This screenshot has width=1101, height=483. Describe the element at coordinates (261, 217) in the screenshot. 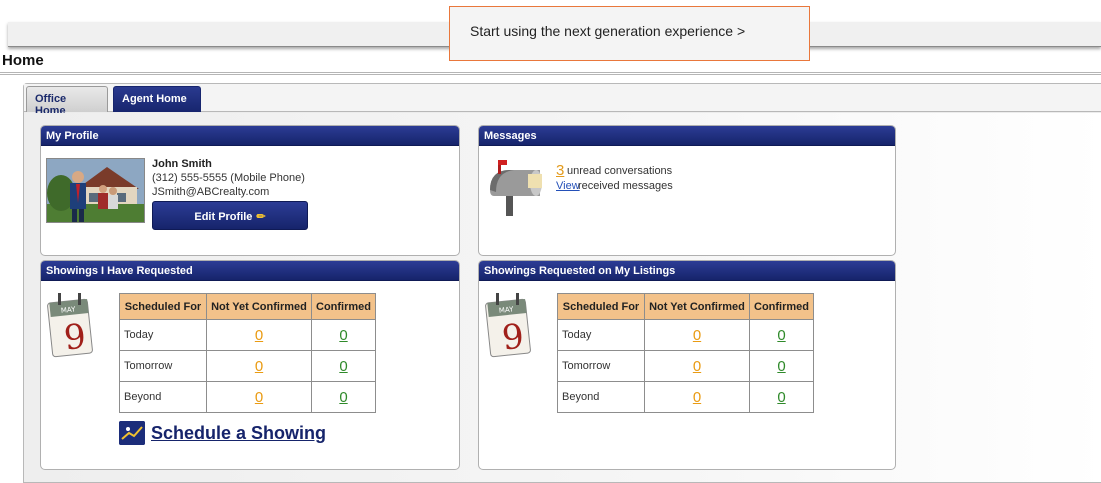

I see `pencil-icon: ✏` at that location.